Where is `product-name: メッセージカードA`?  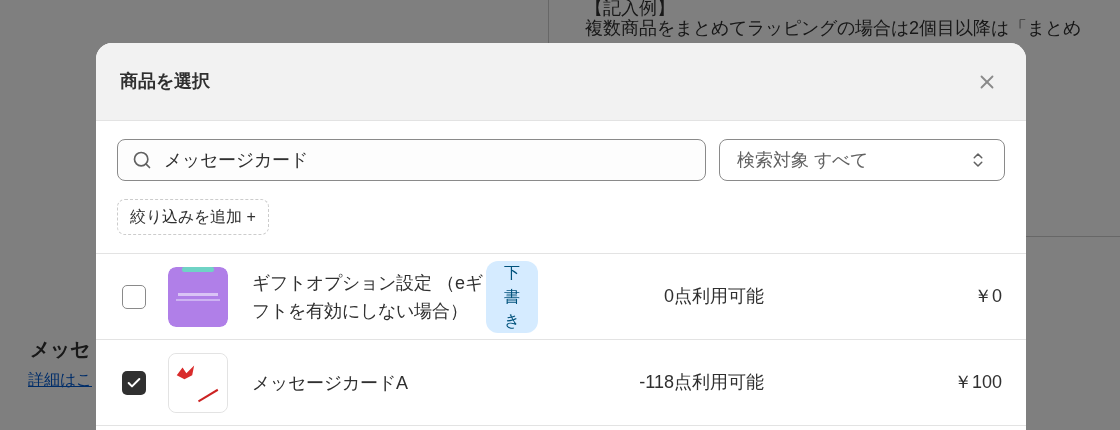
product-name: メッセージカードA is located at coordinates (330, 383).